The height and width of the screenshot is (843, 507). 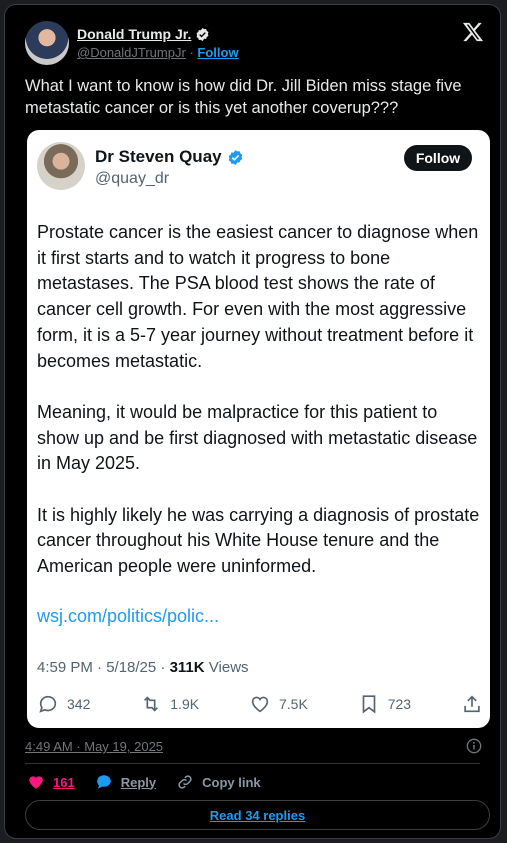 I want to click on quoted-views-label: Views, so click(x=226, y=667).